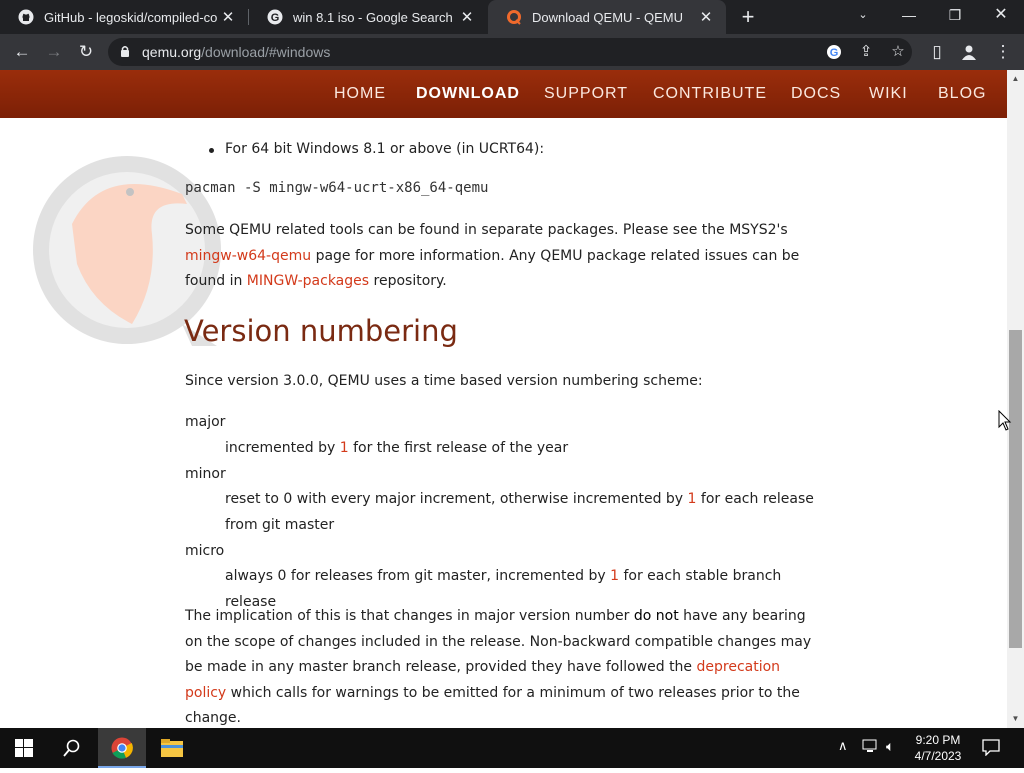 The height and width of the screenshot is (773, 1024). Describe the element at coordinates (898, 52) in the screenshot. I see `bookmark-star-icon: ☆` at that location.